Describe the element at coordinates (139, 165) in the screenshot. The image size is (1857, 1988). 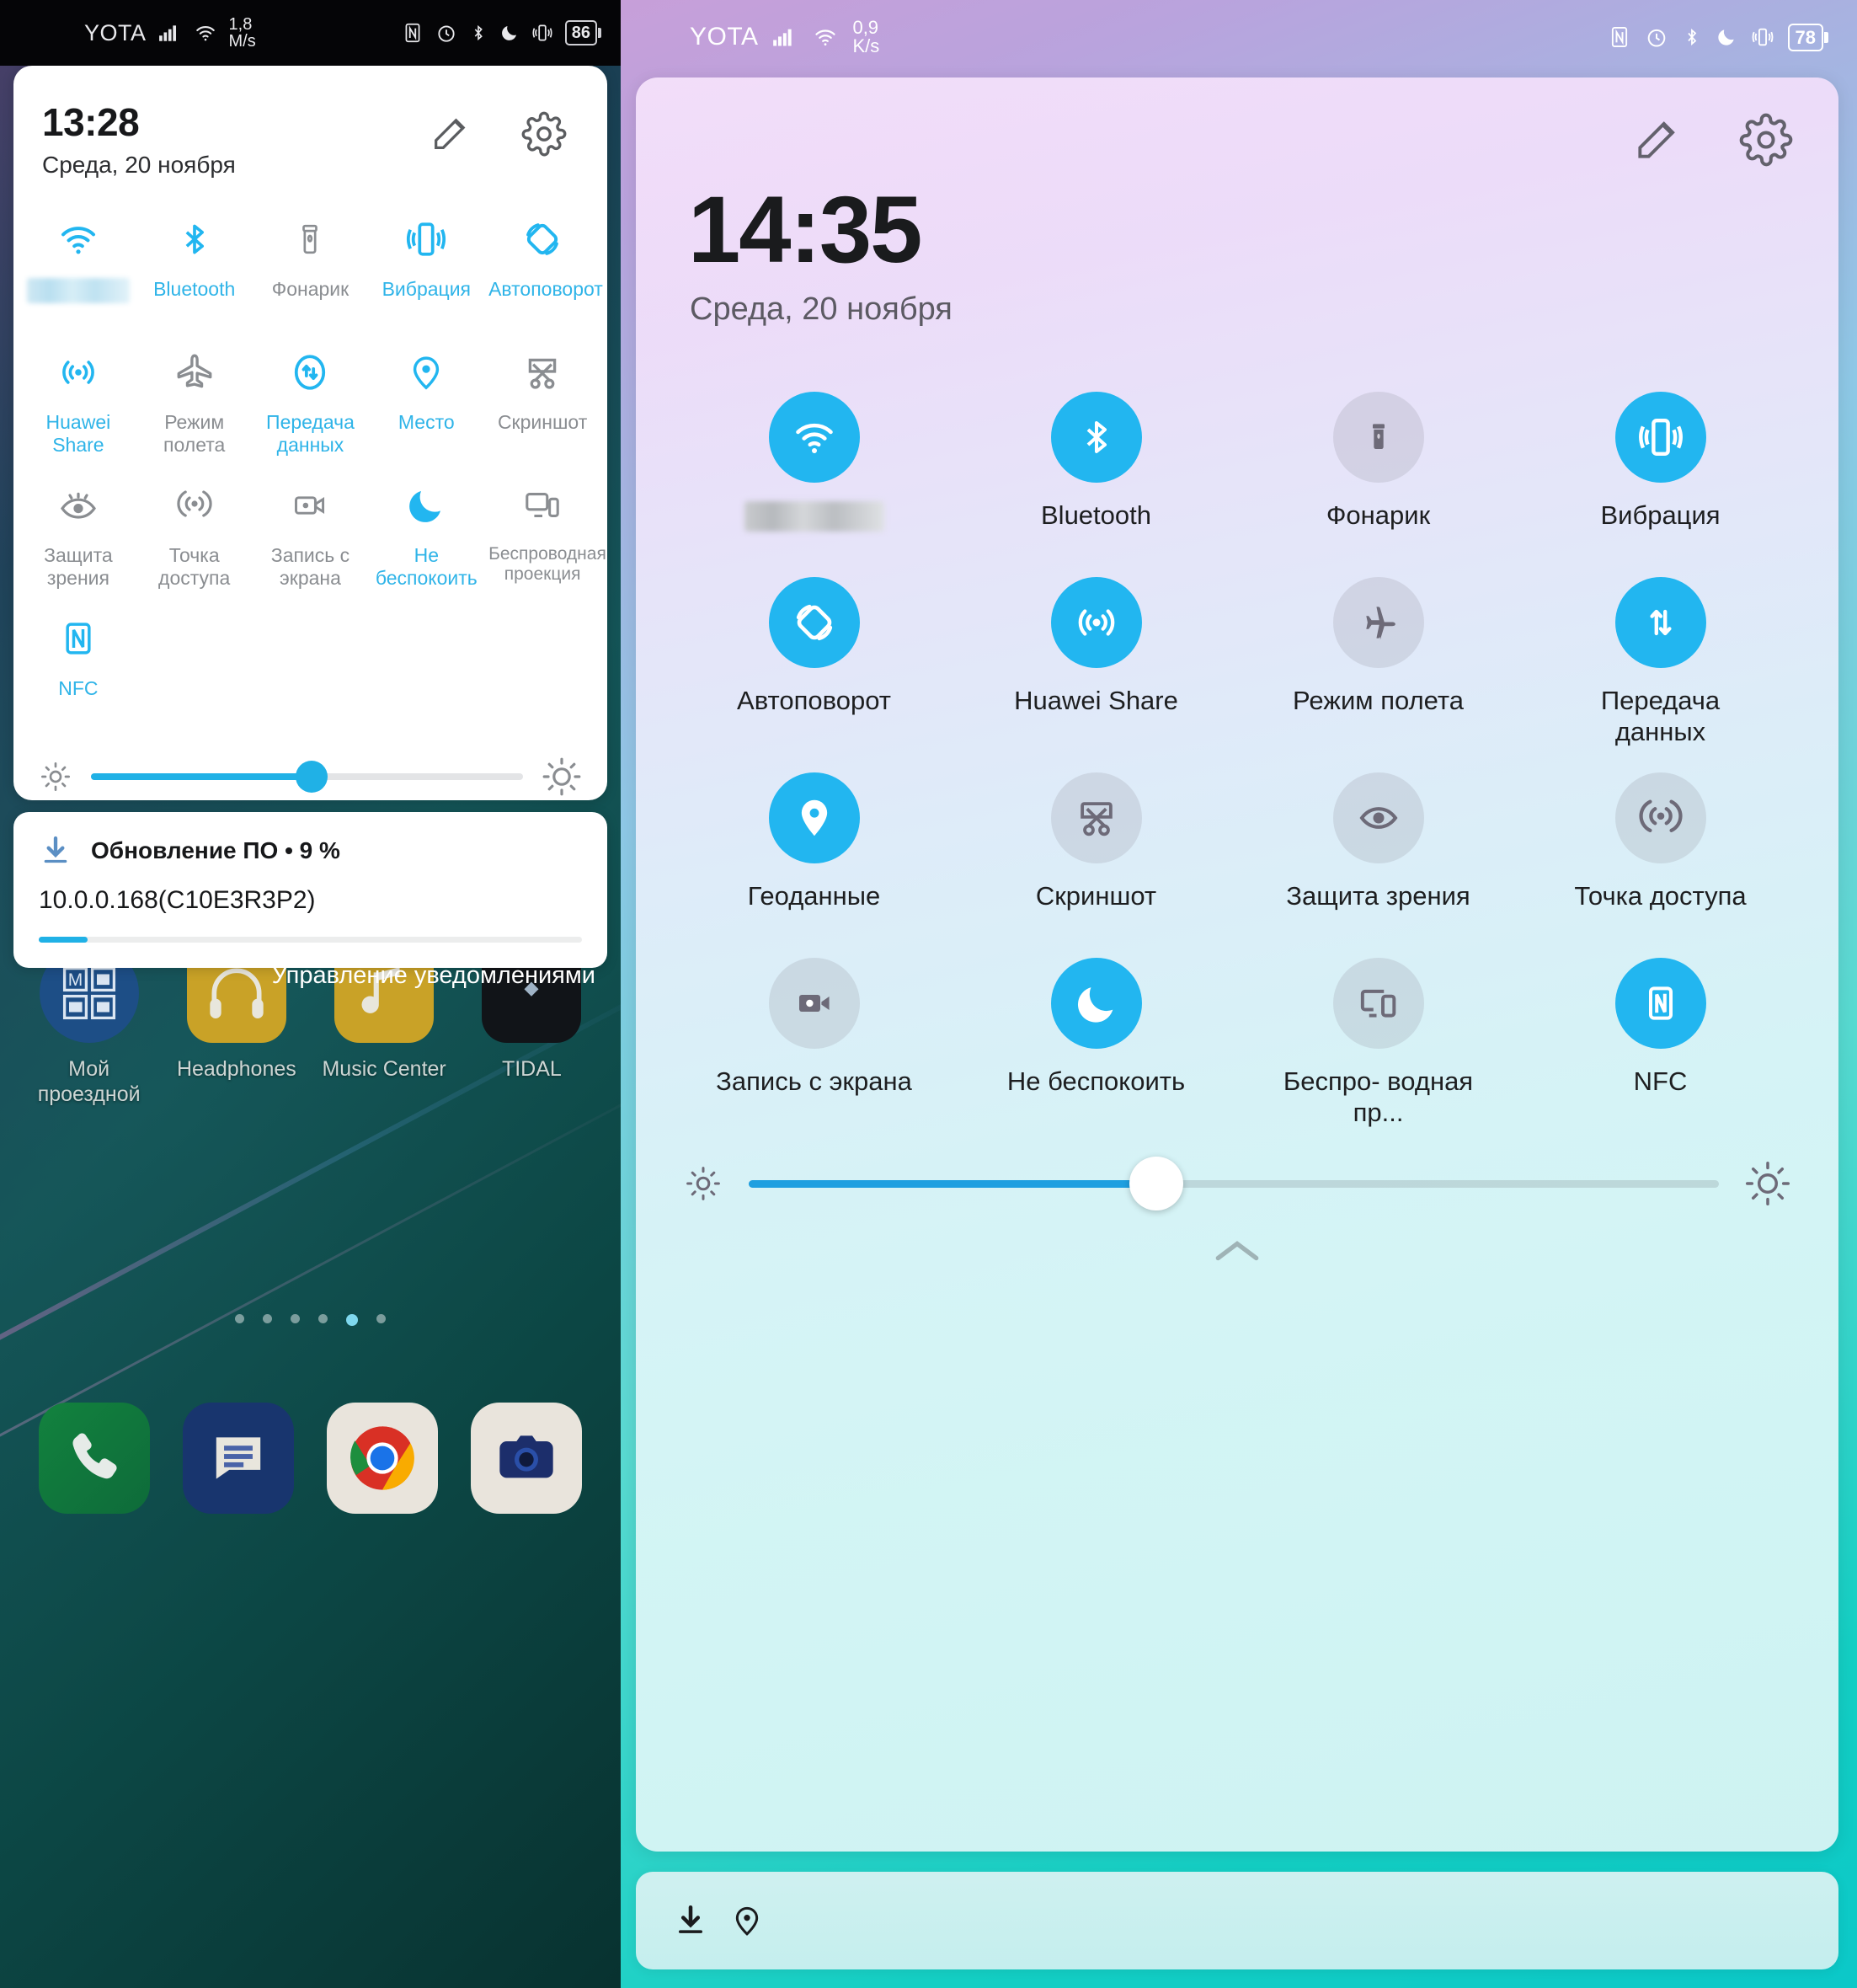
I see `date-label: Среда, 20 ноября` at that location.